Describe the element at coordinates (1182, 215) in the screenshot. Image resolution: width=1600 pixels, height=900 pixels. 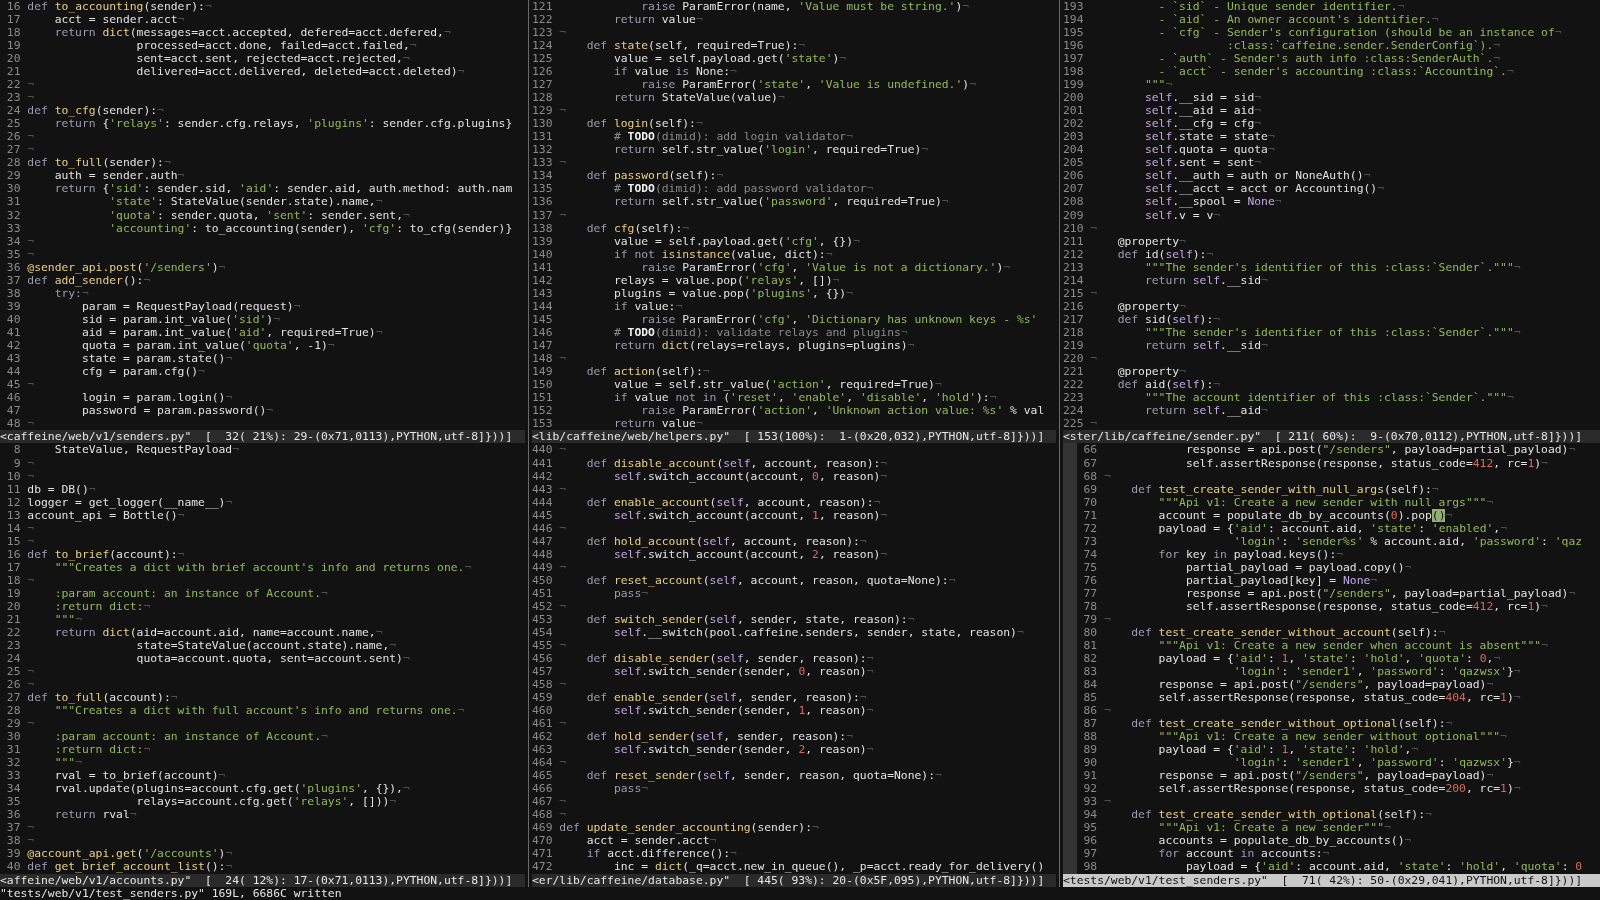
I see `code-line: self.v = v¬` at that location.